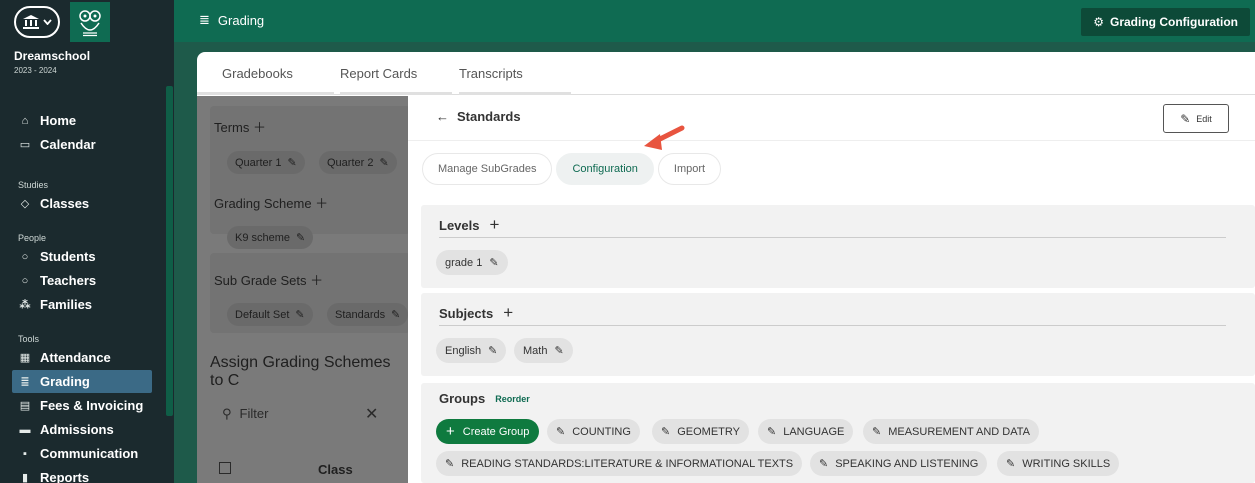 Image resolution: width=1255 pixels, height=483 pixels. What do you see at coordinates (82, 203) in the screenshot?
I see `sidebar-item-classes: ◇ Classes` at bounding box center [82, 203].